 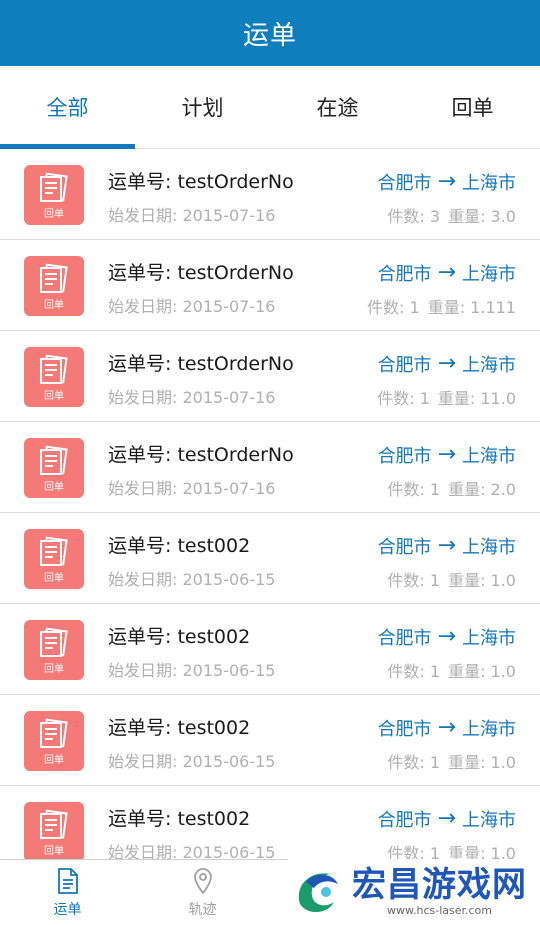 I want to click on weight: 重量: 1.111, so click(x=471, y=307).